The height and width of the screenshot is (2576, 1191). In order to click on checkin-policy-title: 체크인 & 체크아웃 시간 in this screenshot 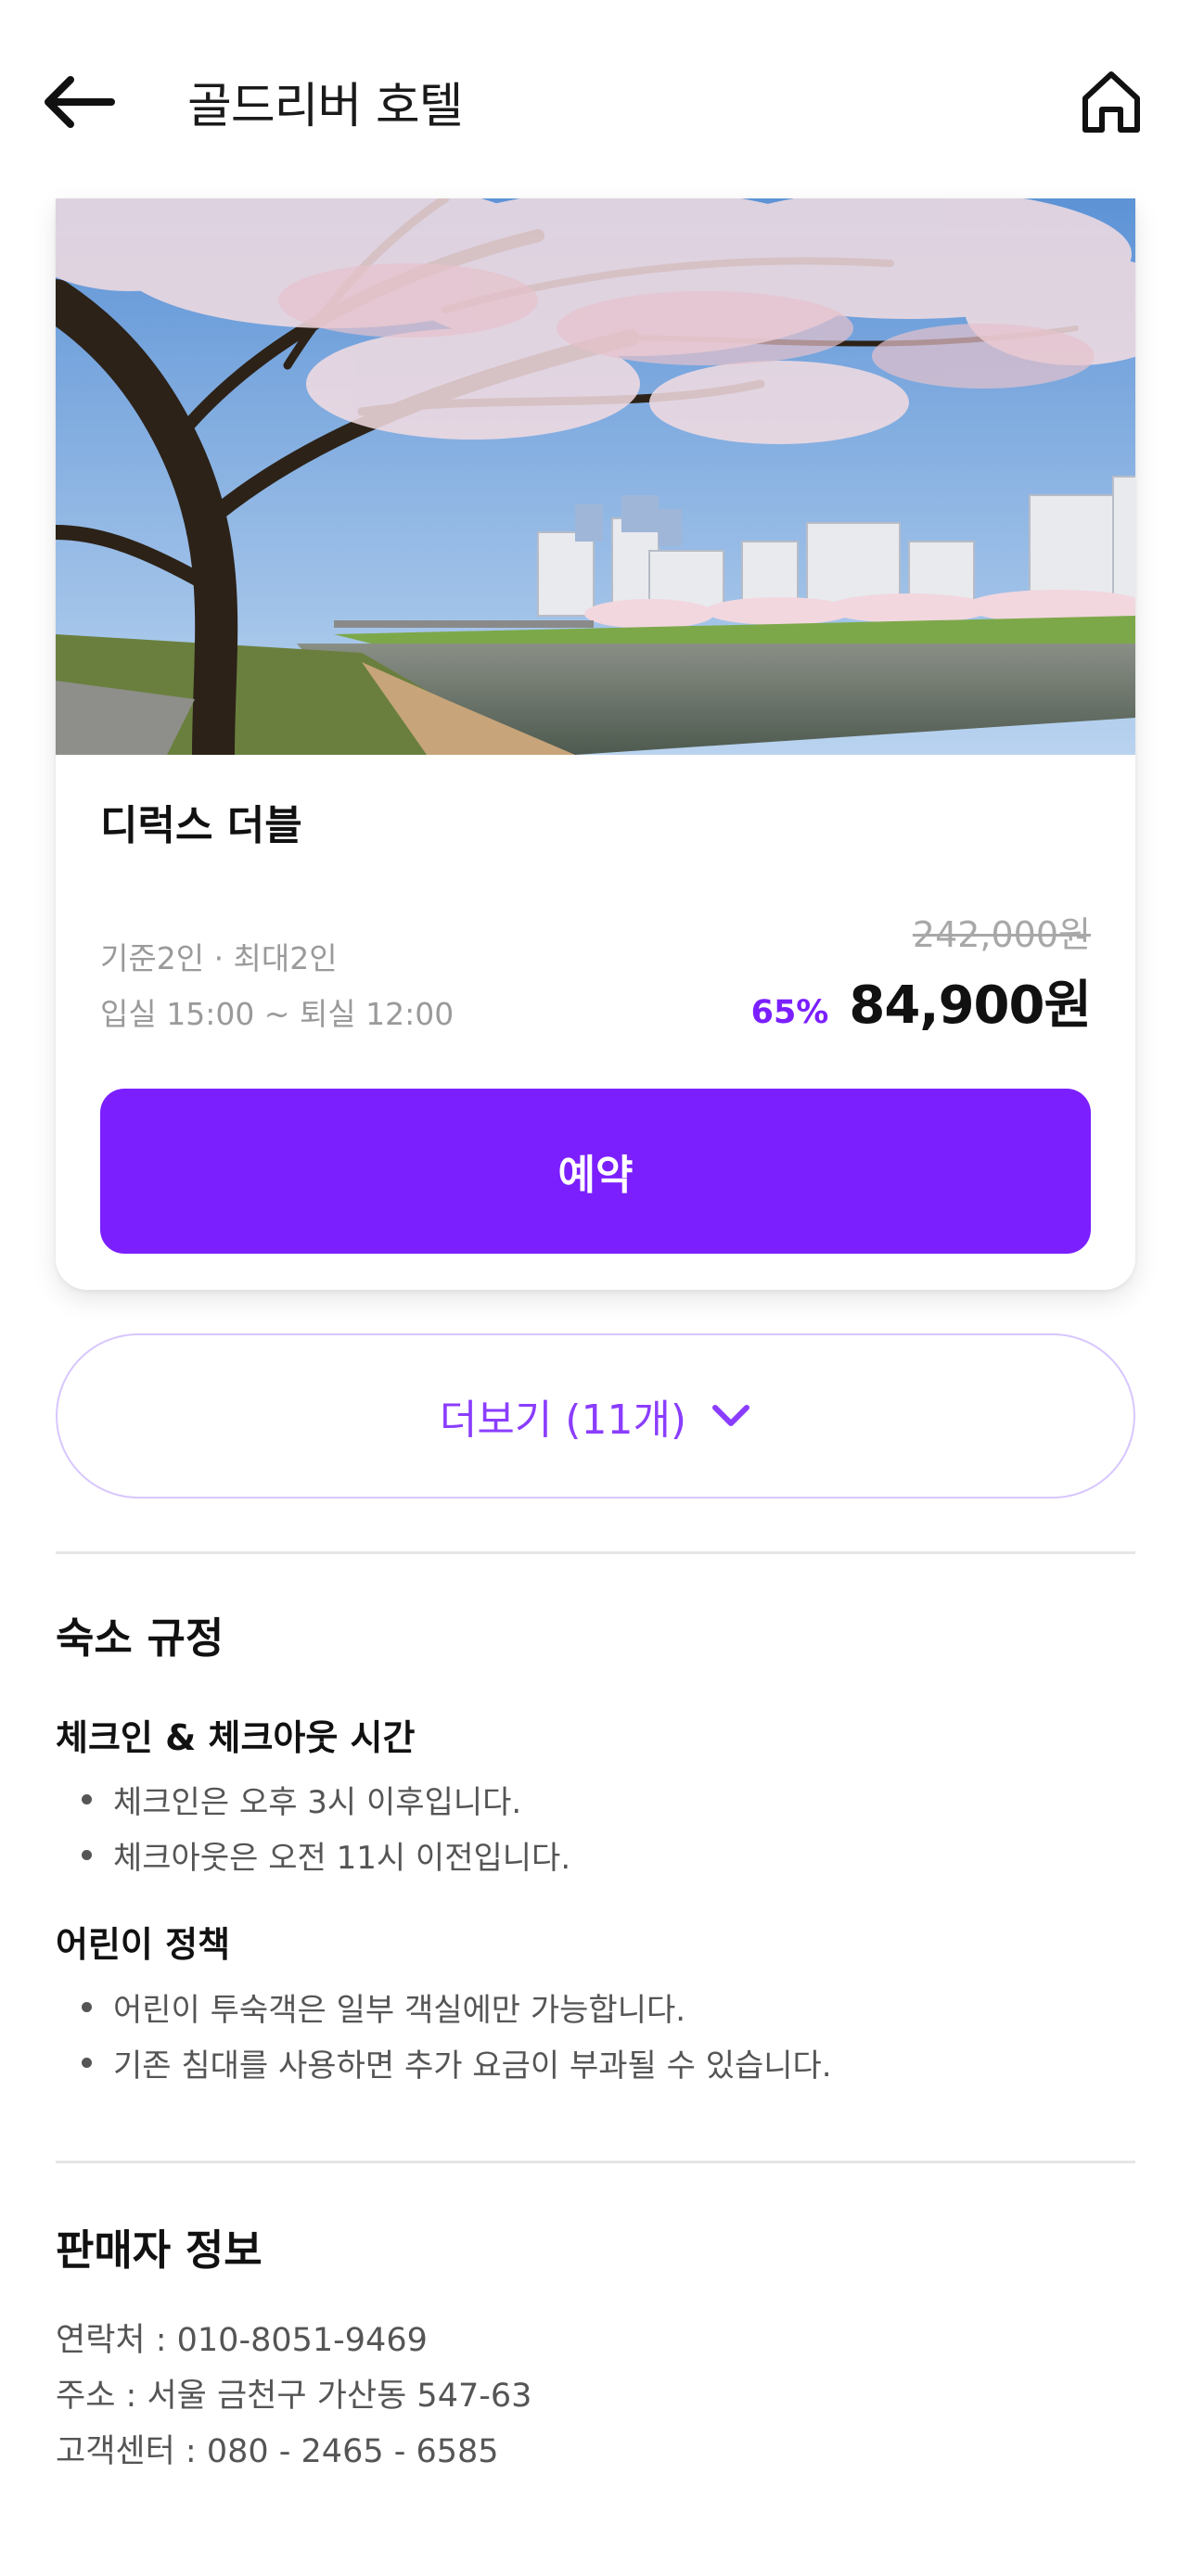, I will do `click(236, 1738)`.